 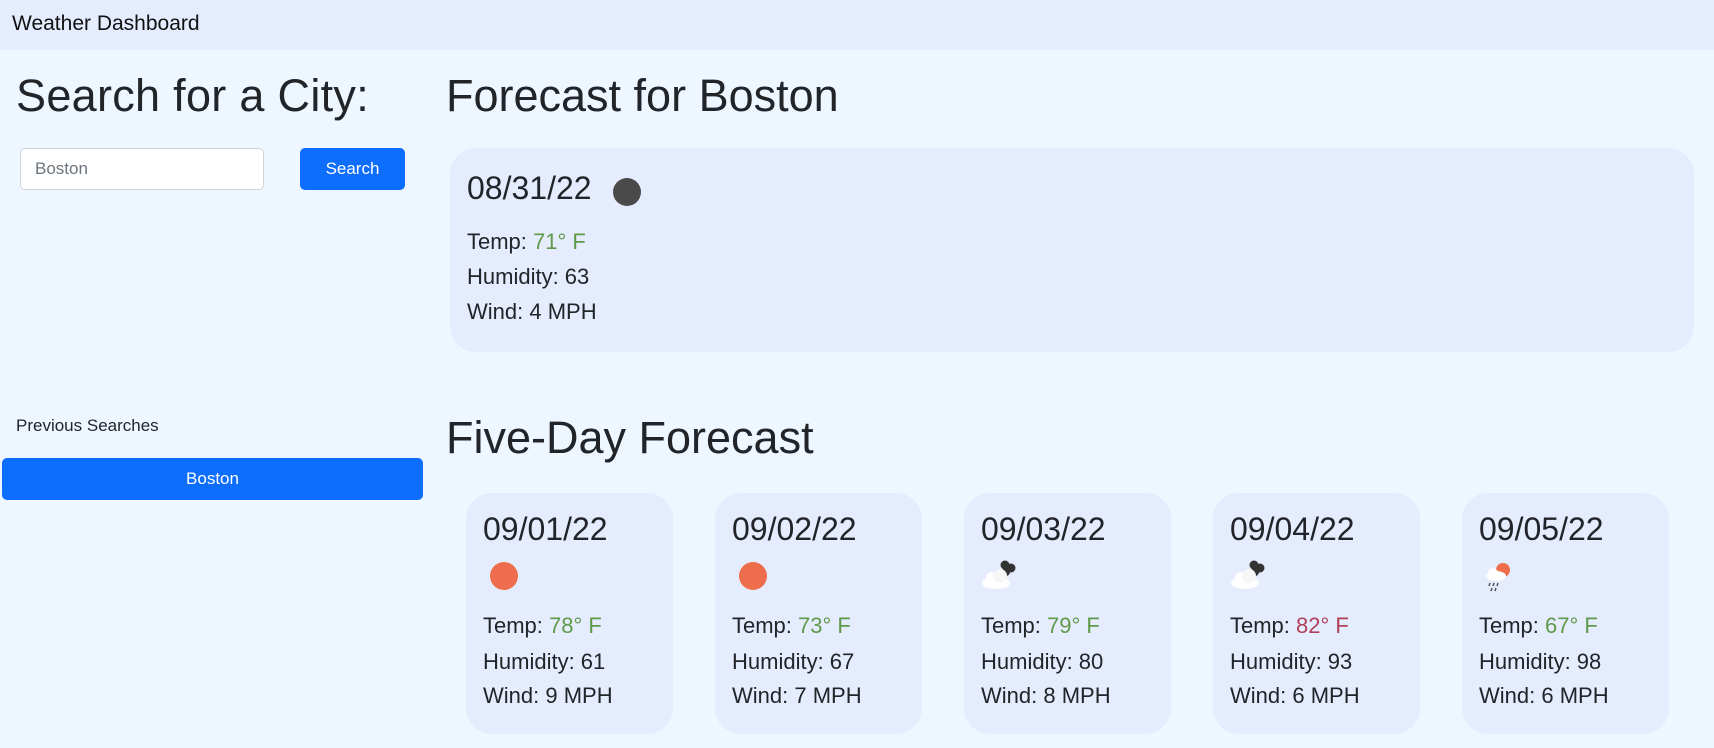 I want to click on forecast-wind: Wind: 8 MPH, so click(x=1046, y=695).